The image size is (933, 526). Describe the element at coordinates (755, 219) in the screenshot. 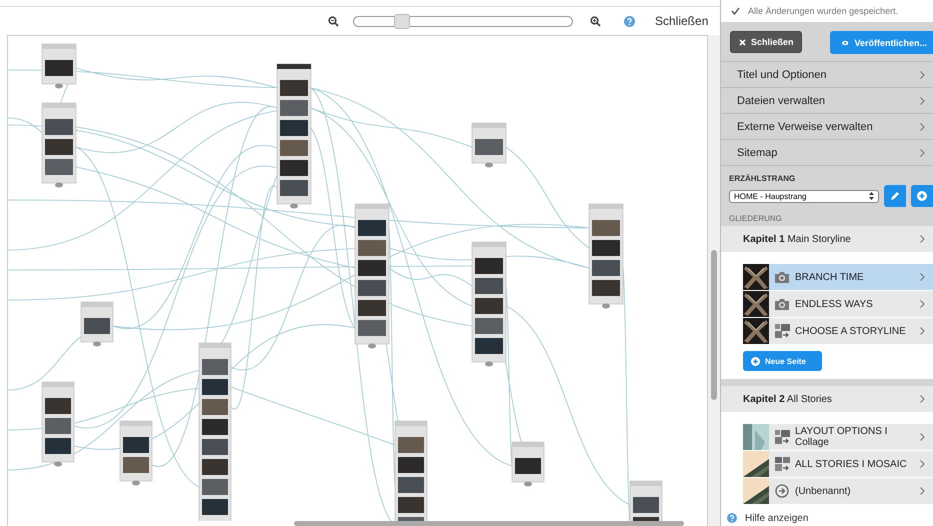

I see `outline-label: GLIEDERUNG` at that location.